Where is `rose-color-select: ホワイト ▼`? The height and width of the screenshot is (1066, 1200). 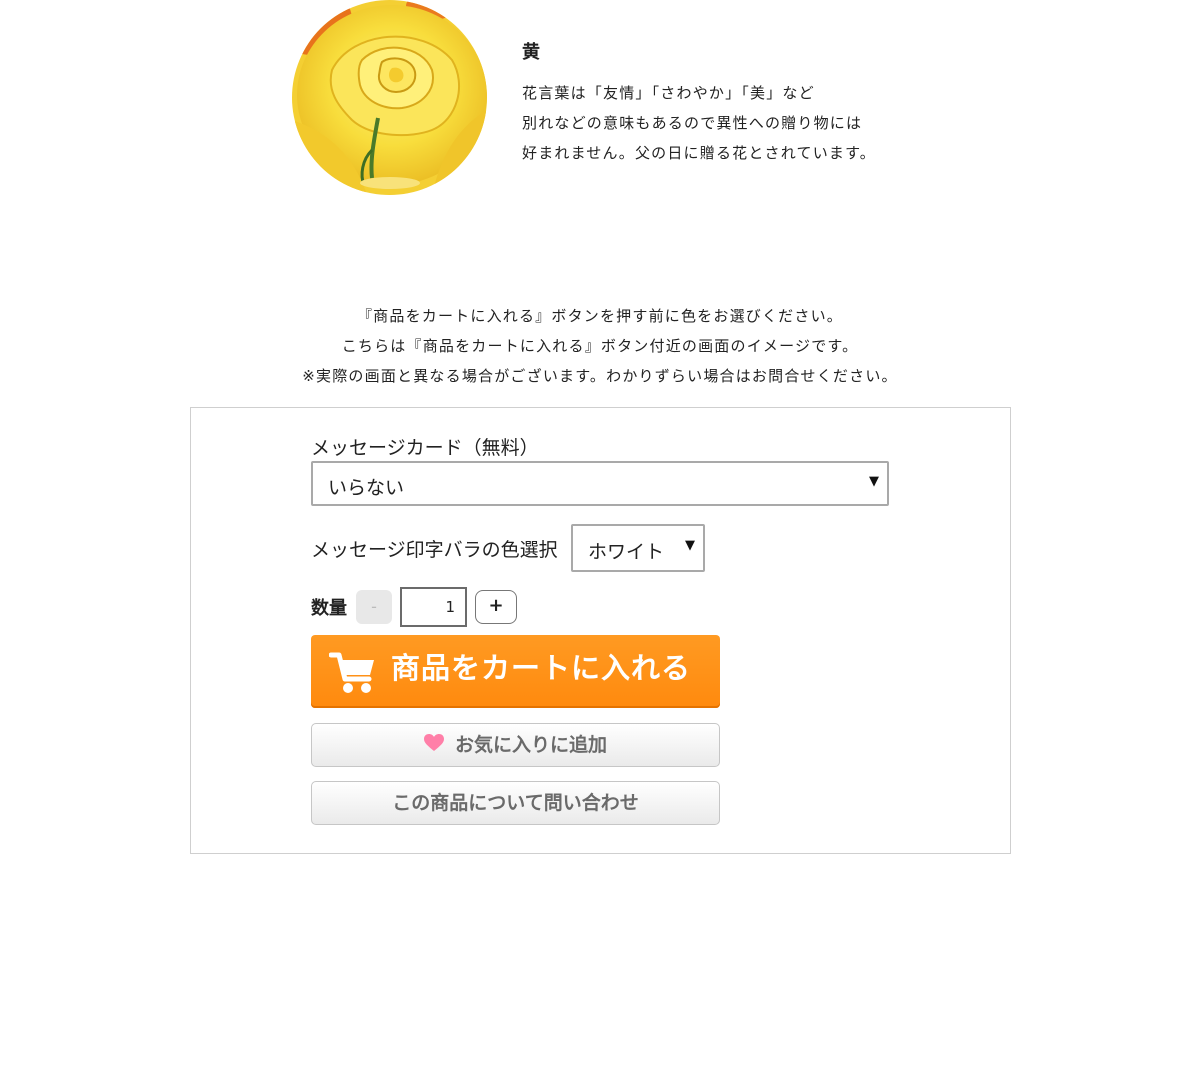
rose-color-select: ホワイト ▼ is located at coordinates (638, 548).